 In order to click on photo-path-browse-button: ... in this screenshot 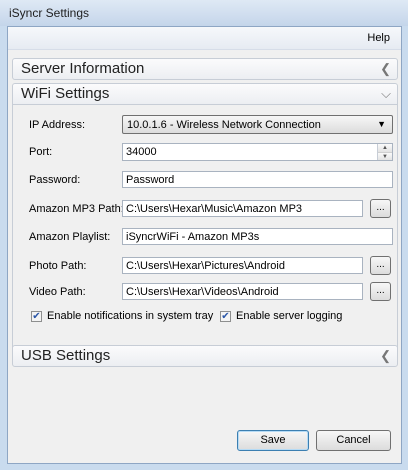, I will do `click(380, 265)`.